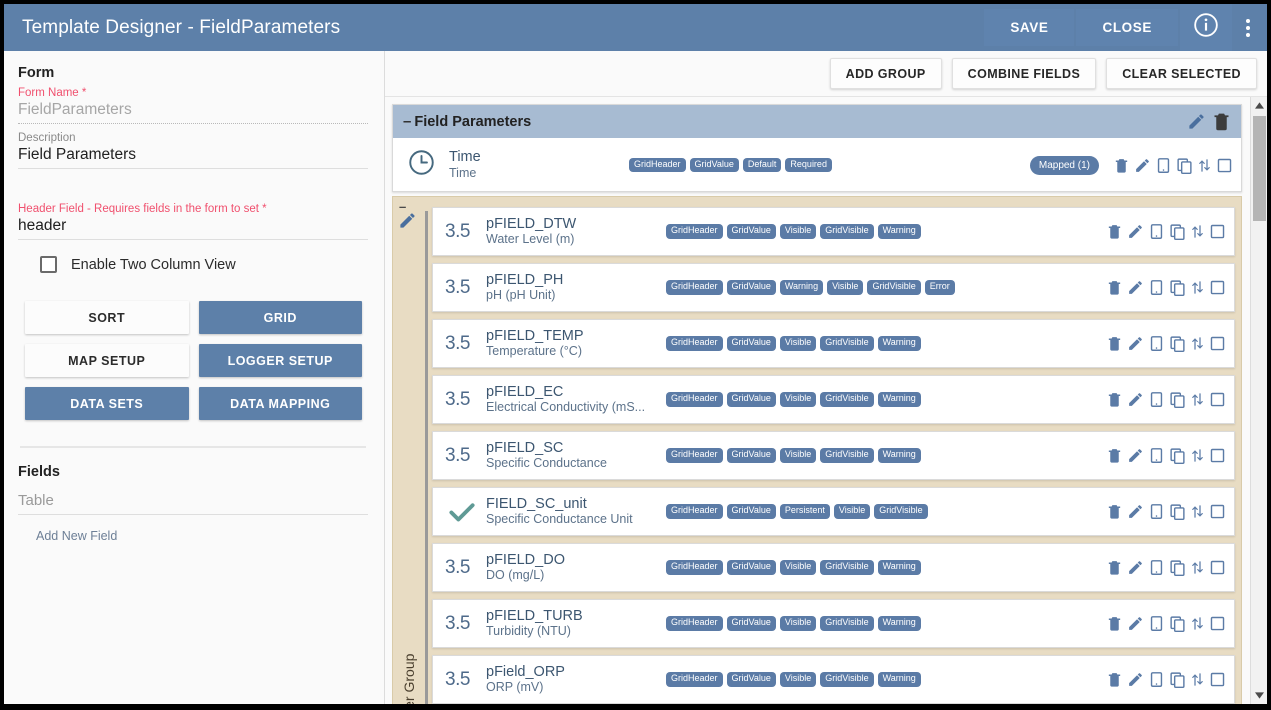 Image resolution: width=1271 pixels, height=710 pixels. I want to click on overflow-menu-button, so click(1248, 27).